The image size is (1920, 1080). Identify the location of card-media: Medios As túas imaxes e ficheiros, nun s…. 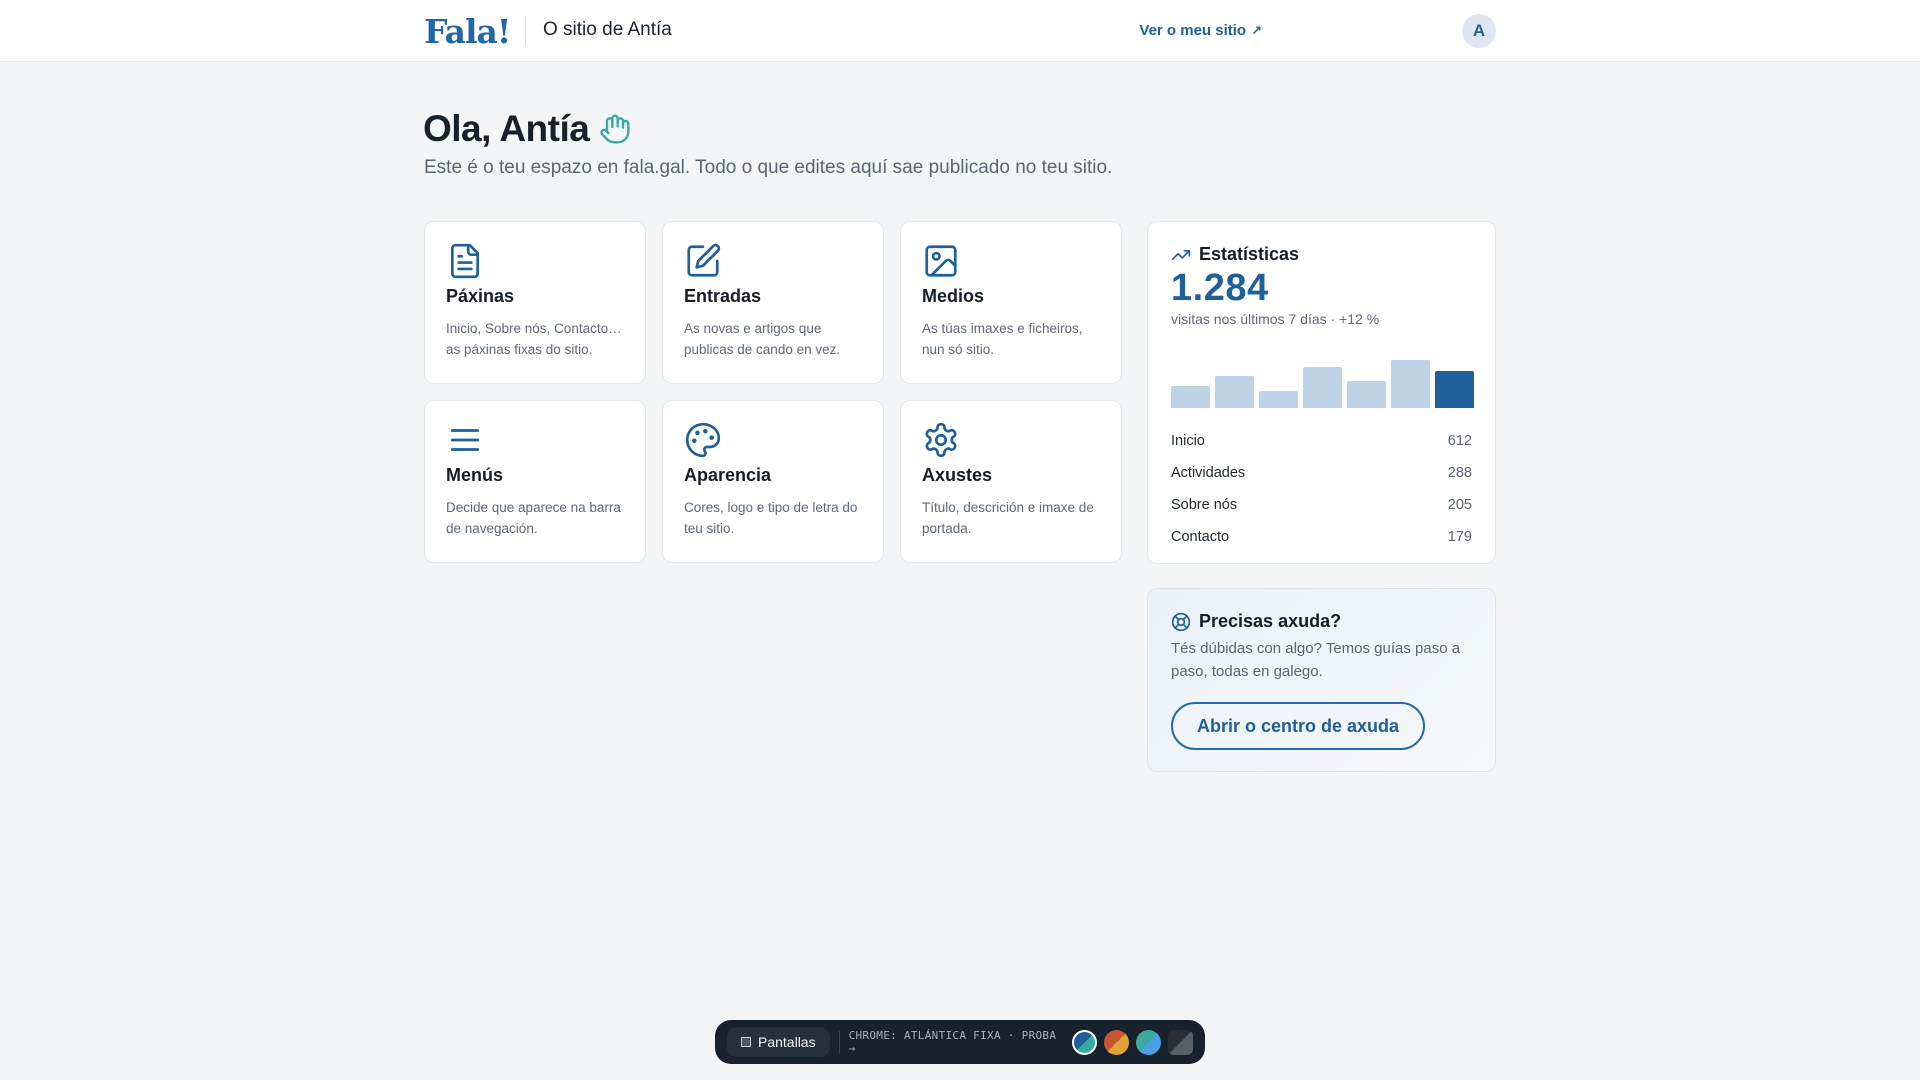
(1011, 302).